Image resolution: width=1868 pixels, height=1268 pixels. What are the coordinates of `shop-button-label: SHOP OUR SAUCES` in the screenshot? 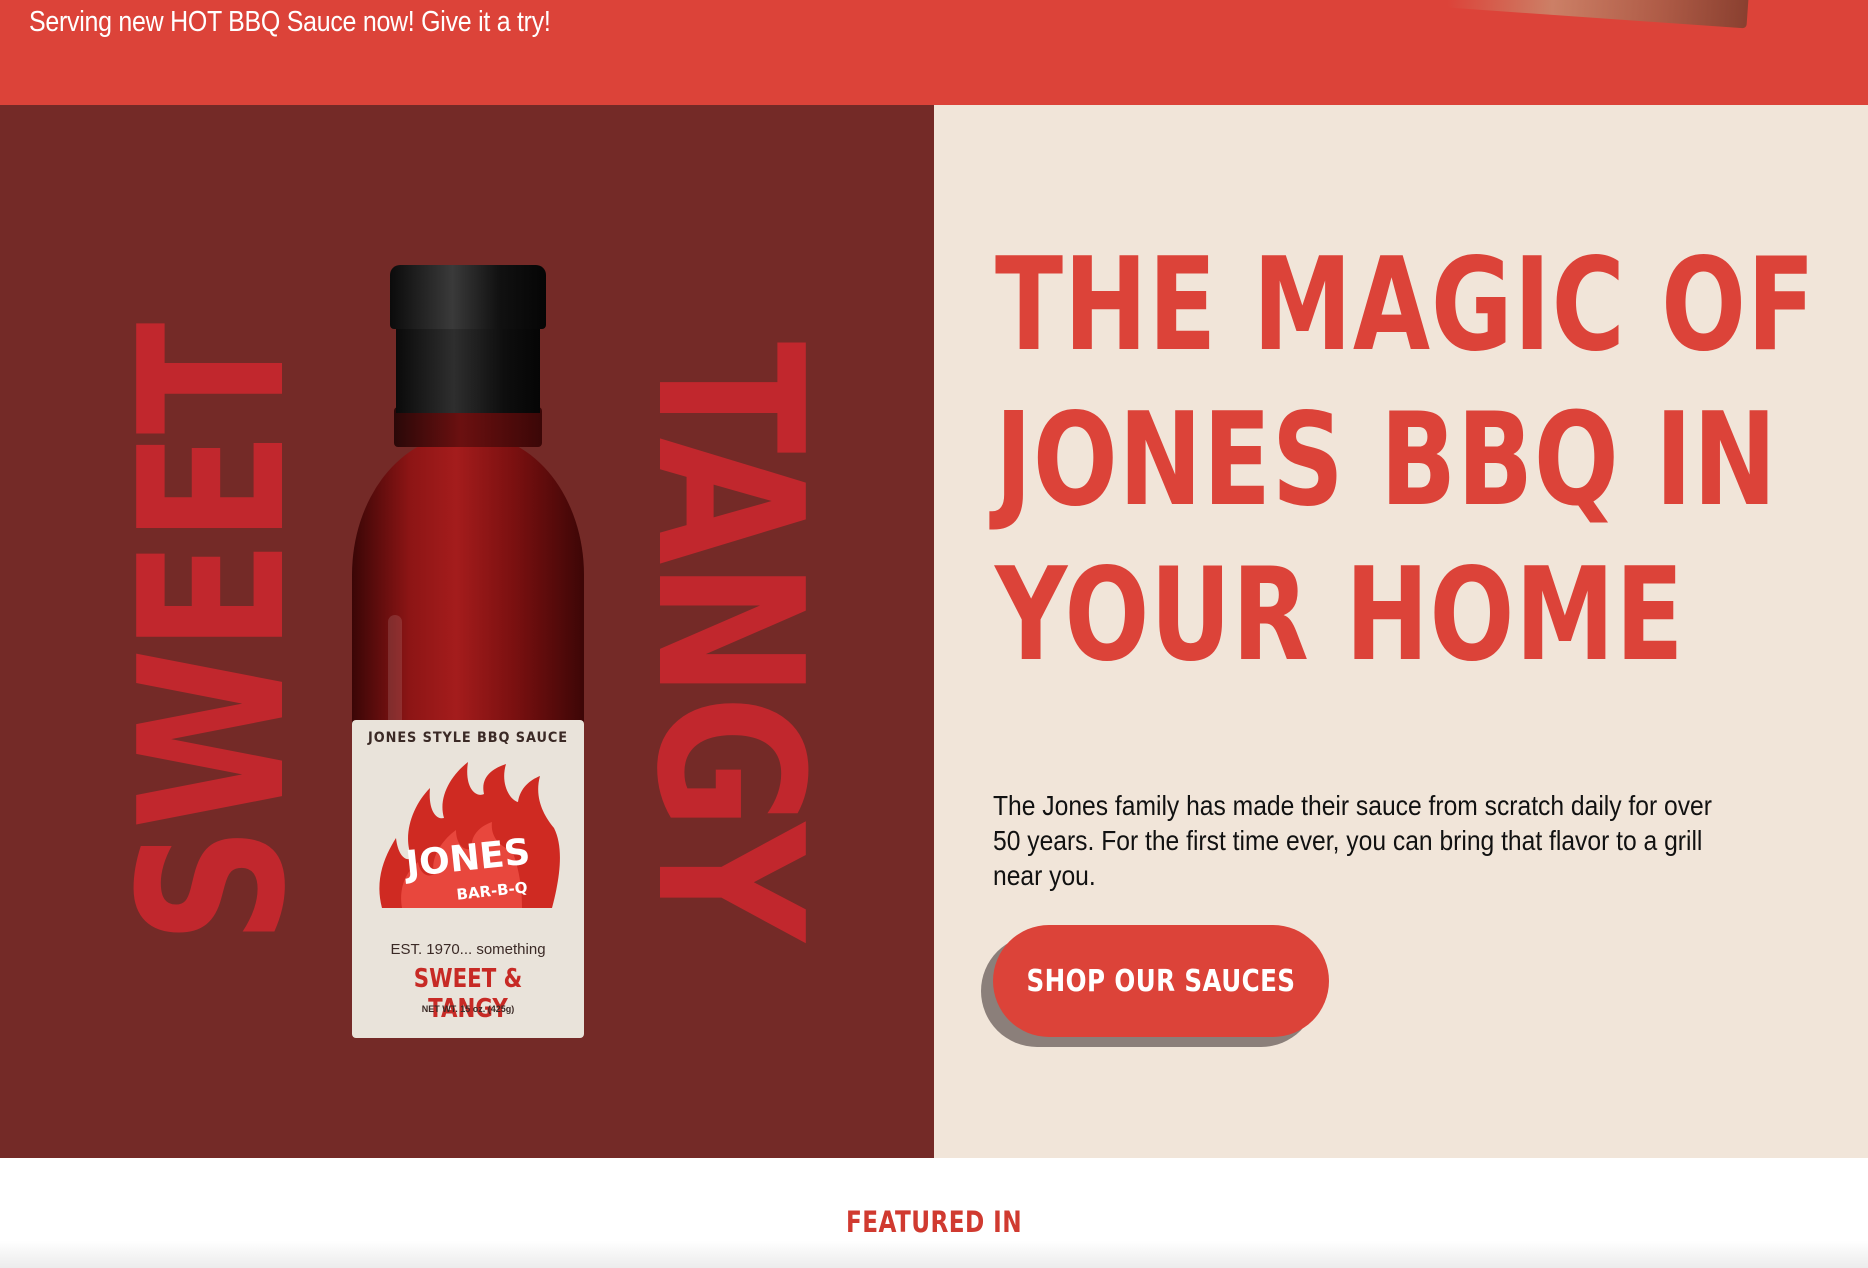 It's located at (1161, 981).